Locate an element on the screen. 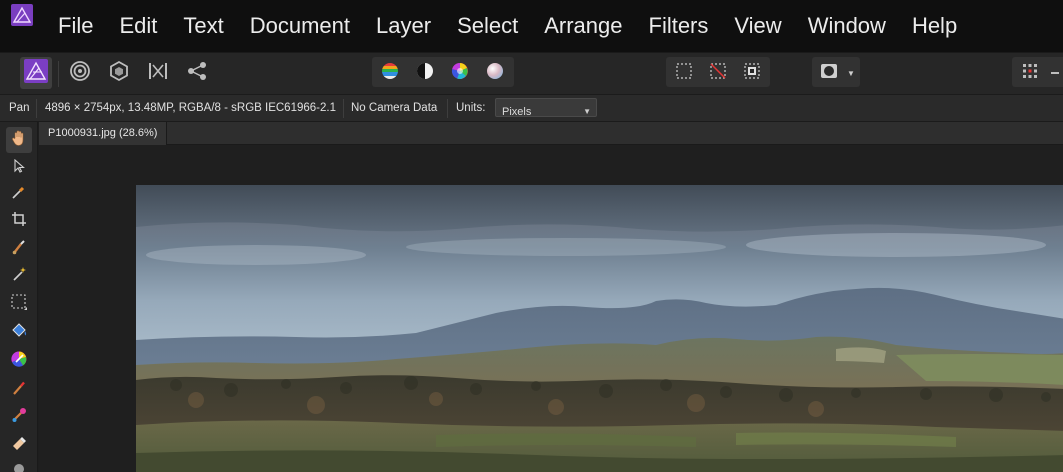 This screenshot has width=1063, height=472. snapping-grid-icon is located at coordinates (1030, 73).